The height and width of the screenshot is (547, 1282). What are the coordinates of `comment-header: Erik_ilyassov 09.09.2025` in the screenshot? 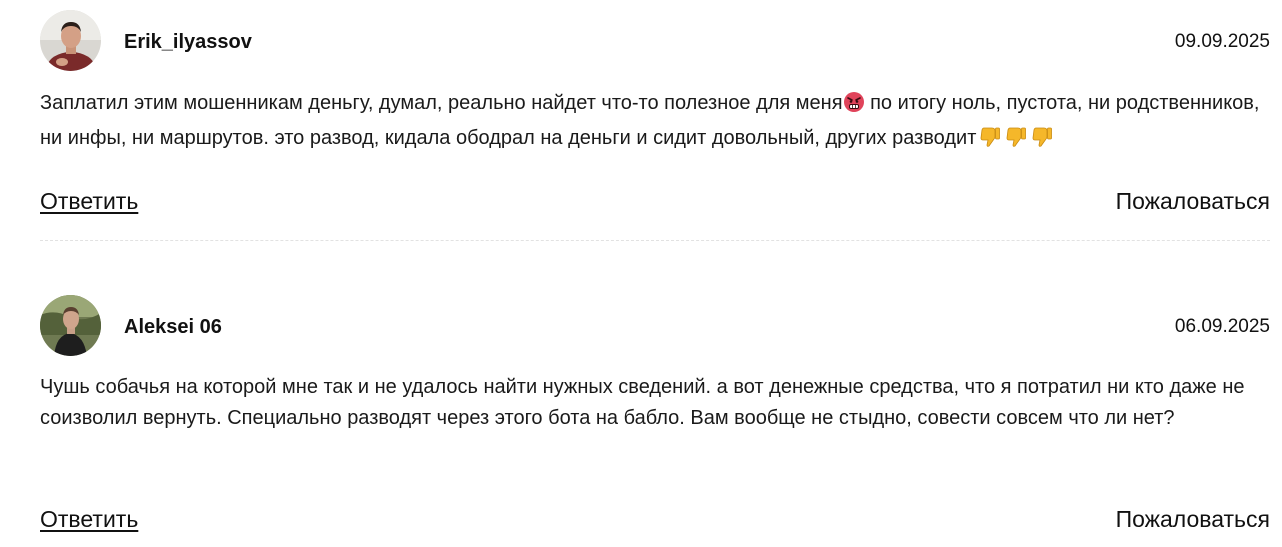 It's located at (655, 41).